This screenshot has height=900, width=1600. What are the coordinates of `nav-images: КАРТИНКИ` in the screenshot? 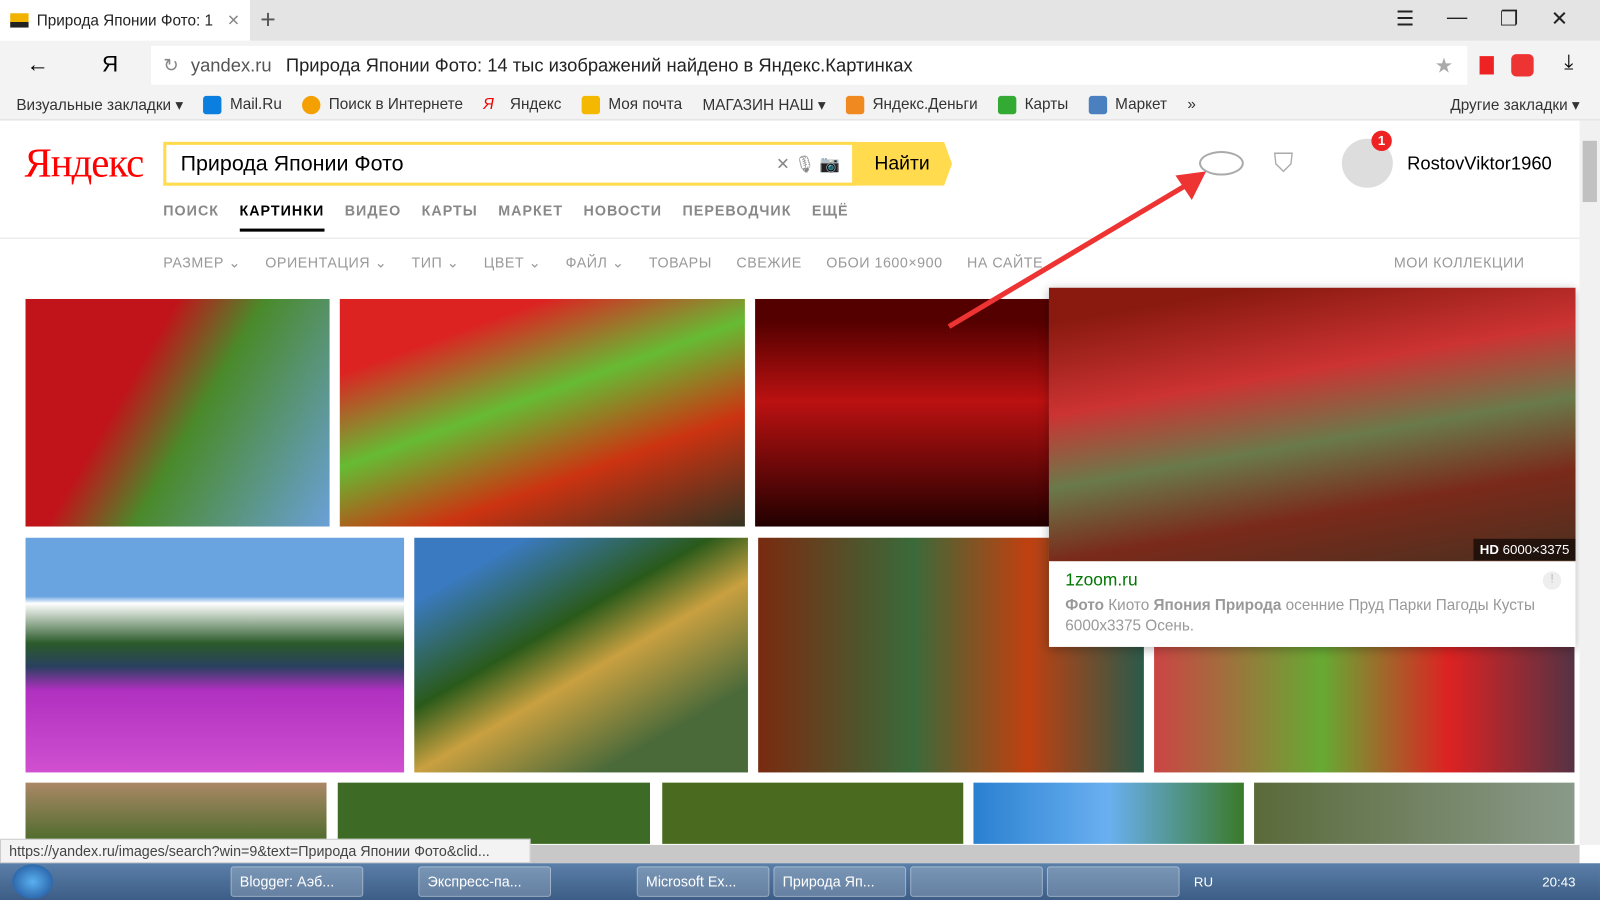 It's located at (282, 217).